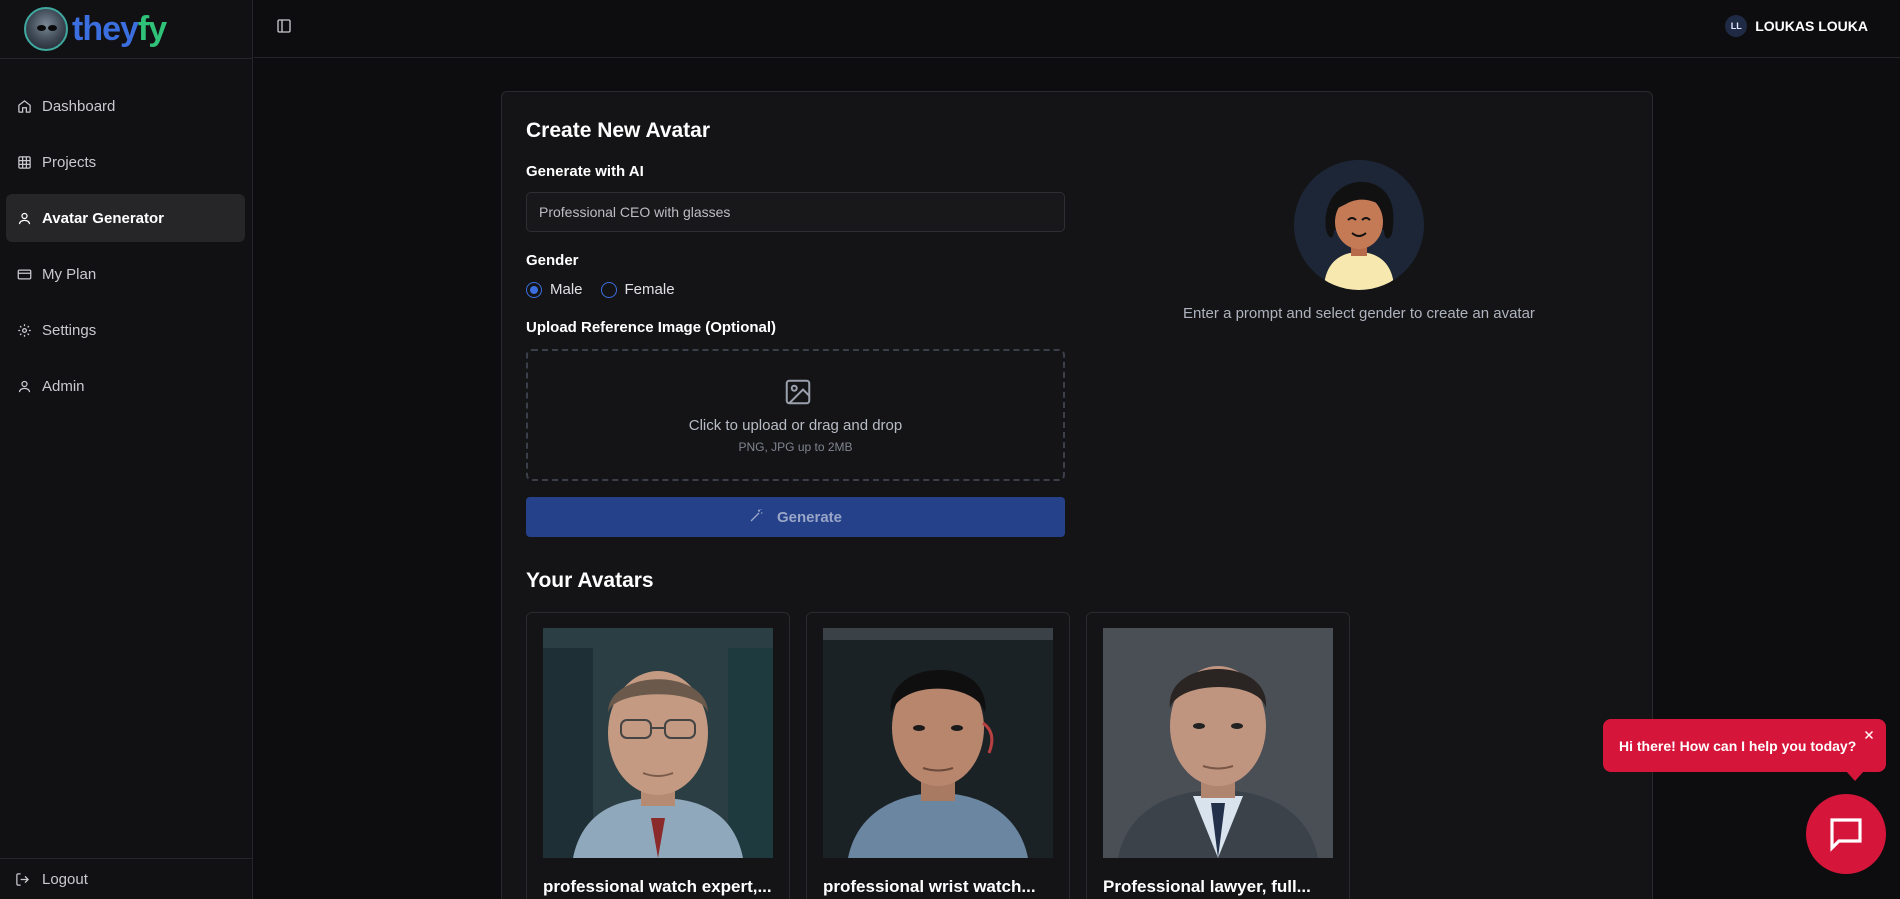 This screenshot has height=899, width=1900. Describe the element at coordinates (79, 106) in the screenshot. I see `sidebar-item-label: Dashboard` at that location.